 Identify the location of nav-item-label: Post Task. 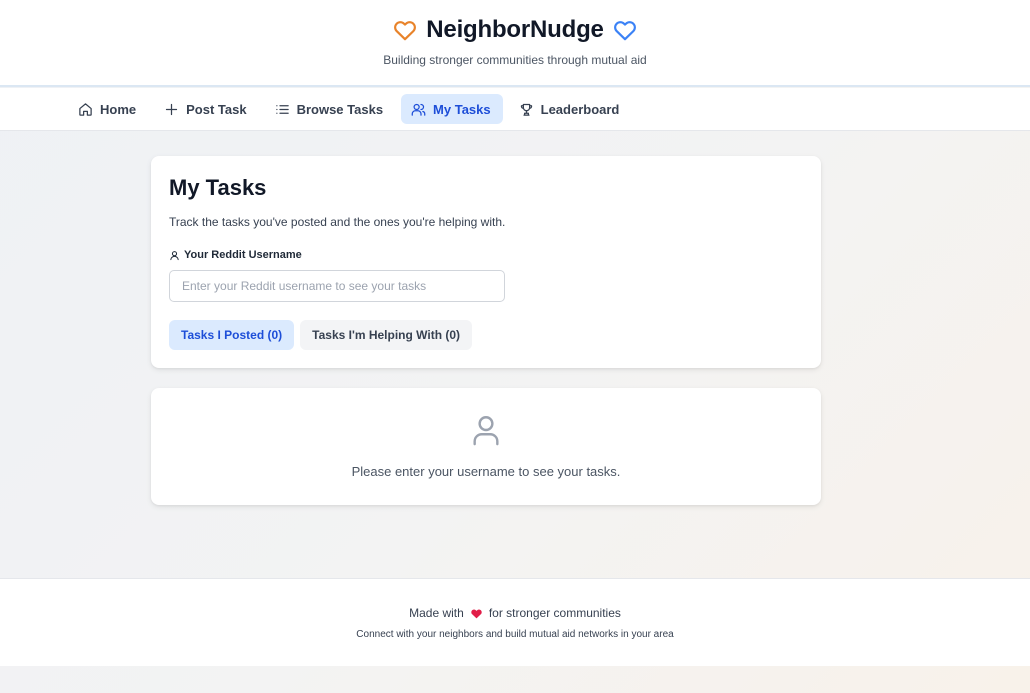
(216, 109).